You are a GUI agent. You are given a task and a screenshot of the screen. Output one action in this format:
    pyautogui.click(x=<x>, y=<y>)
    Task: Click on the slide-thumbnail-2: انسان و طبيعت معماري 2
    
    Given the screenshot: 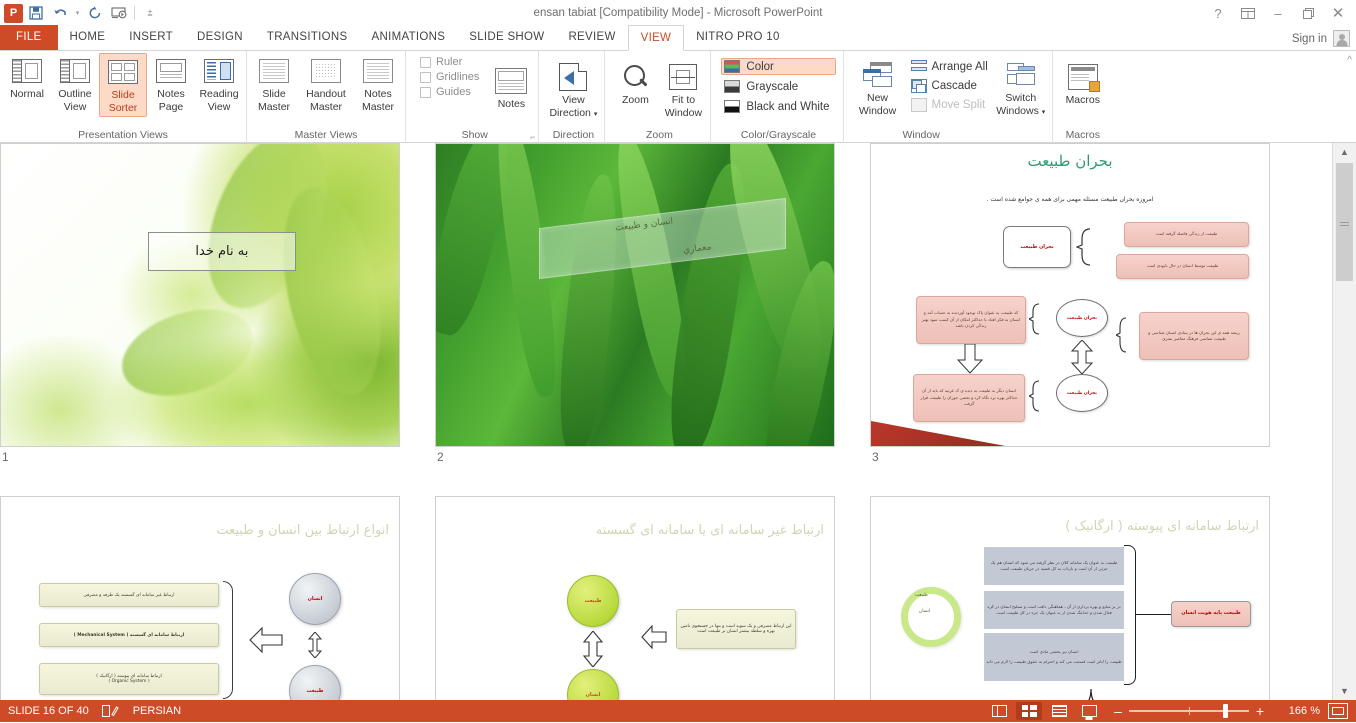 What is the action you would take?
    pyautogui.click(x=635, y=303)
    